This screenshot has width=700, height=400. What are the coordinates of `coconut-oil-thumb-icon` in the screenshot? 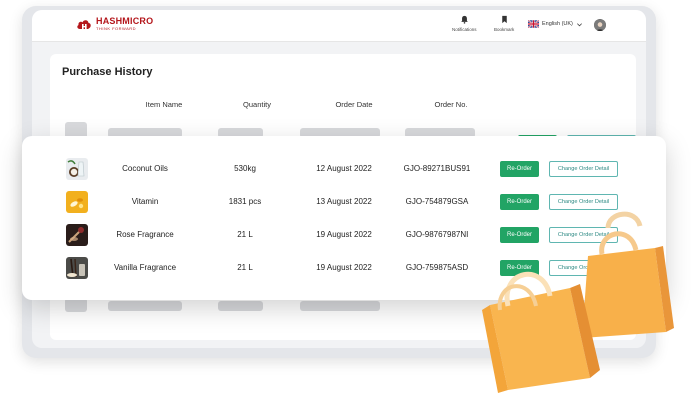 It's located at (77, 169).